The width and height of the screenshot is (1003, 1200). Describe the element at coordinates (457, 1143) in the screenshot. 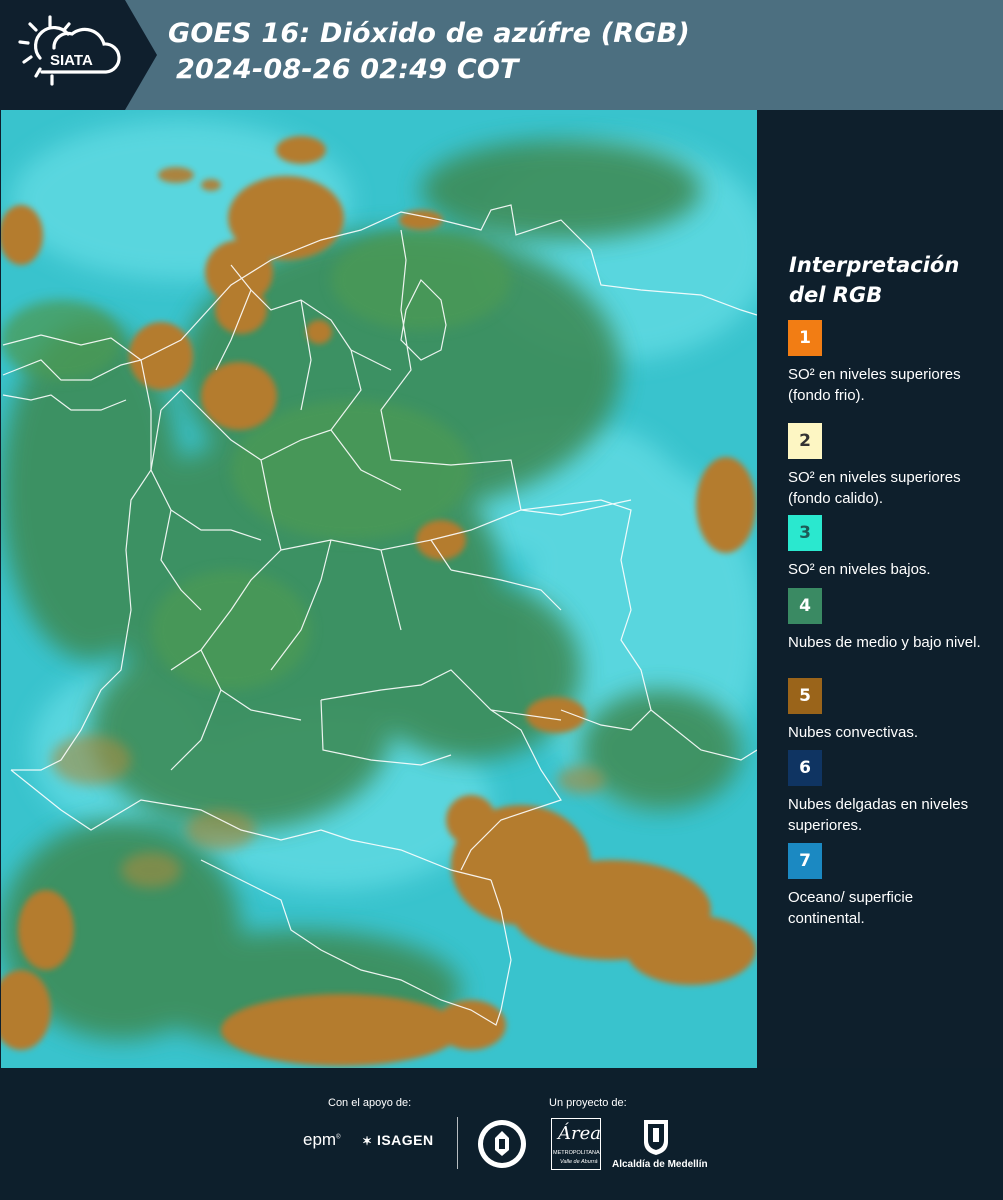

I see `footer-divider` at that location.